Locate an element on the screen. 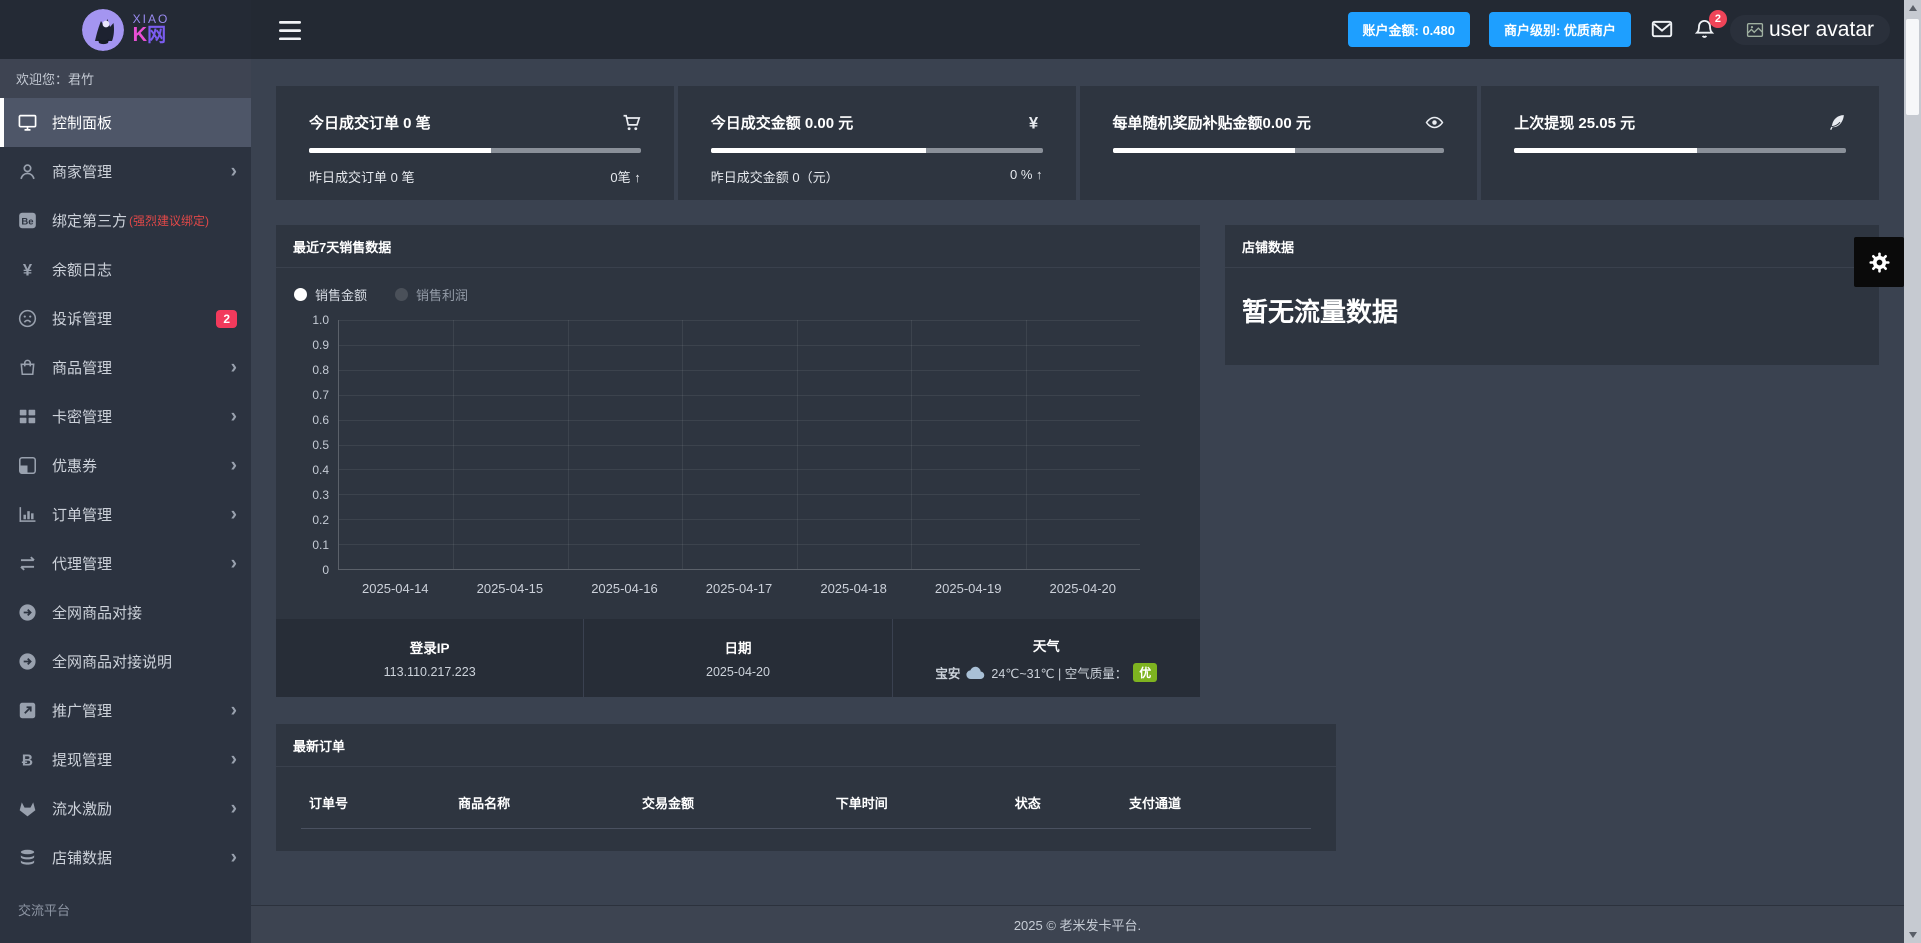 The width and height of the screenshot is (1921, 943). sidebar-item-label: 提现管理 is located at coordinates (82, 760).